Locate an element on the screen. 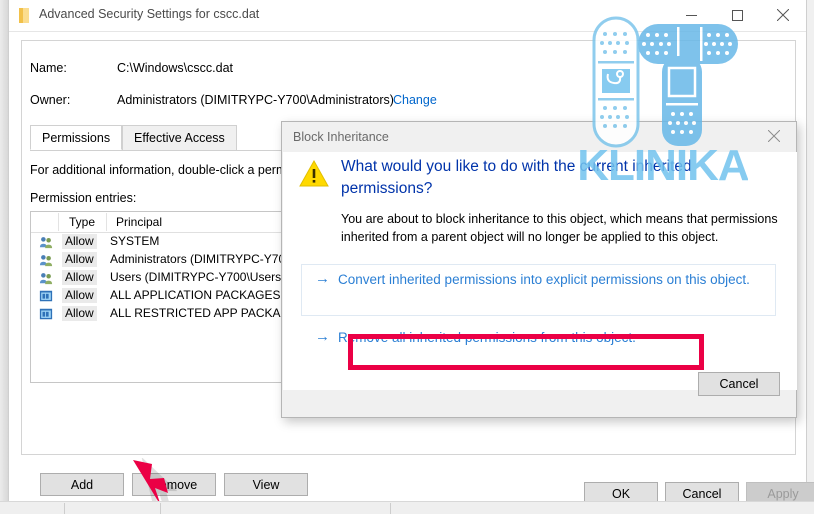 This screenshot has height=514, width=814. window-title: Advanced Security Settings for cscc.dat is located at coordinates (149, 14).